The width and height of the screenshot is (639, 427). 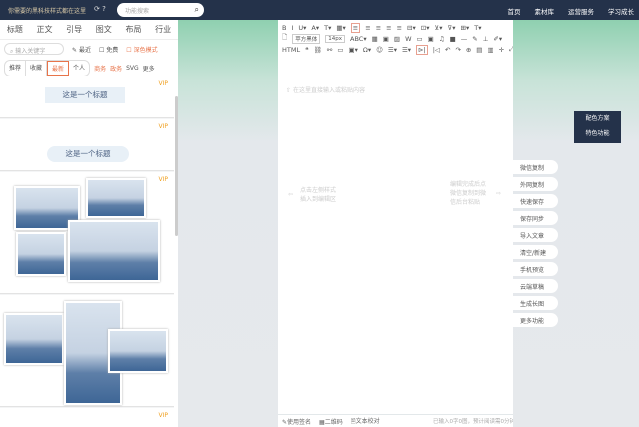 I want to click on clear-new-button: 清空/新建, so click(x=535, y=252).